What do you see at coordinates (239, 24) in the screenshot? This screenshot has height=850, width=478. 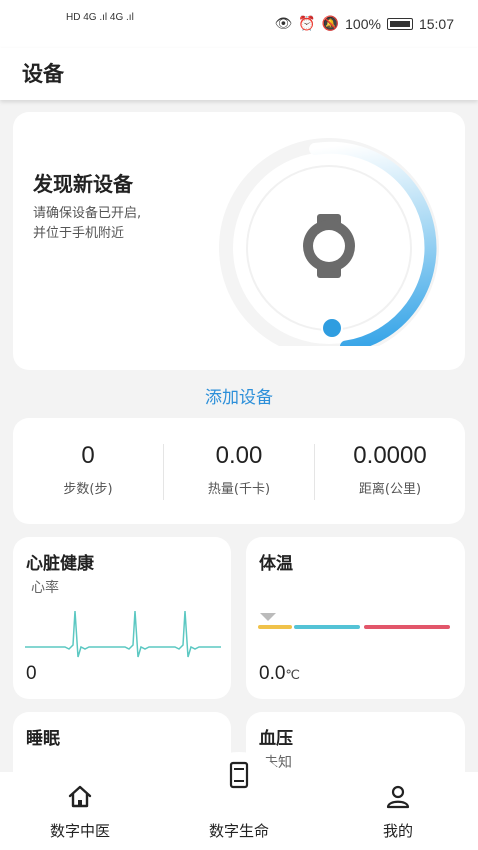 I see `status-bar: HD 4G .ıl 4G .ıl 👁 ⏰ 🔕 100% 15:07` at bounding box center [239, 24].